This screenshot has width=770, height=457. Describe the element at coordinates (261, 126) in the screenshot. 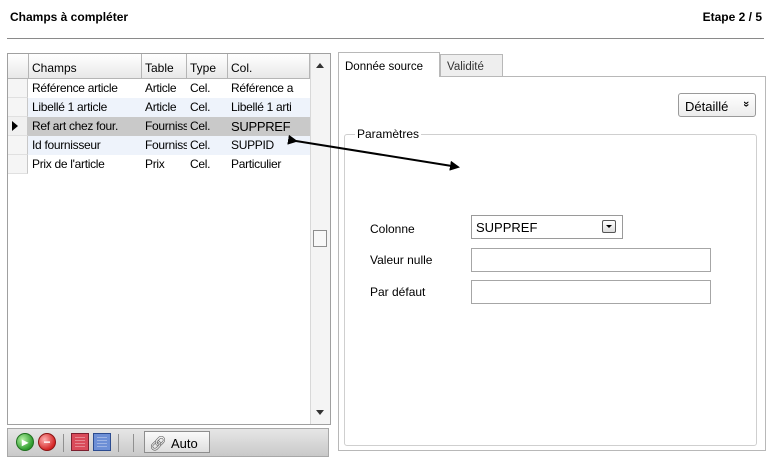

I see `cell-col: SUPPREF` at that location.